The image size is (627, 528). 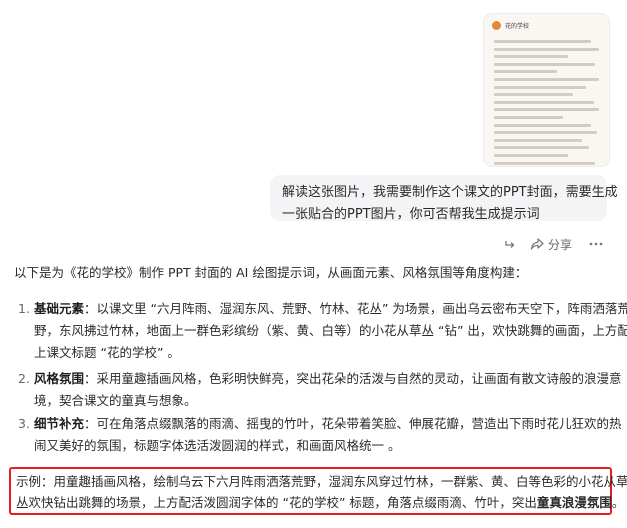 I want to click on item-text: 上课文标题 “花的学校” 。, so click(x=107, y=352).